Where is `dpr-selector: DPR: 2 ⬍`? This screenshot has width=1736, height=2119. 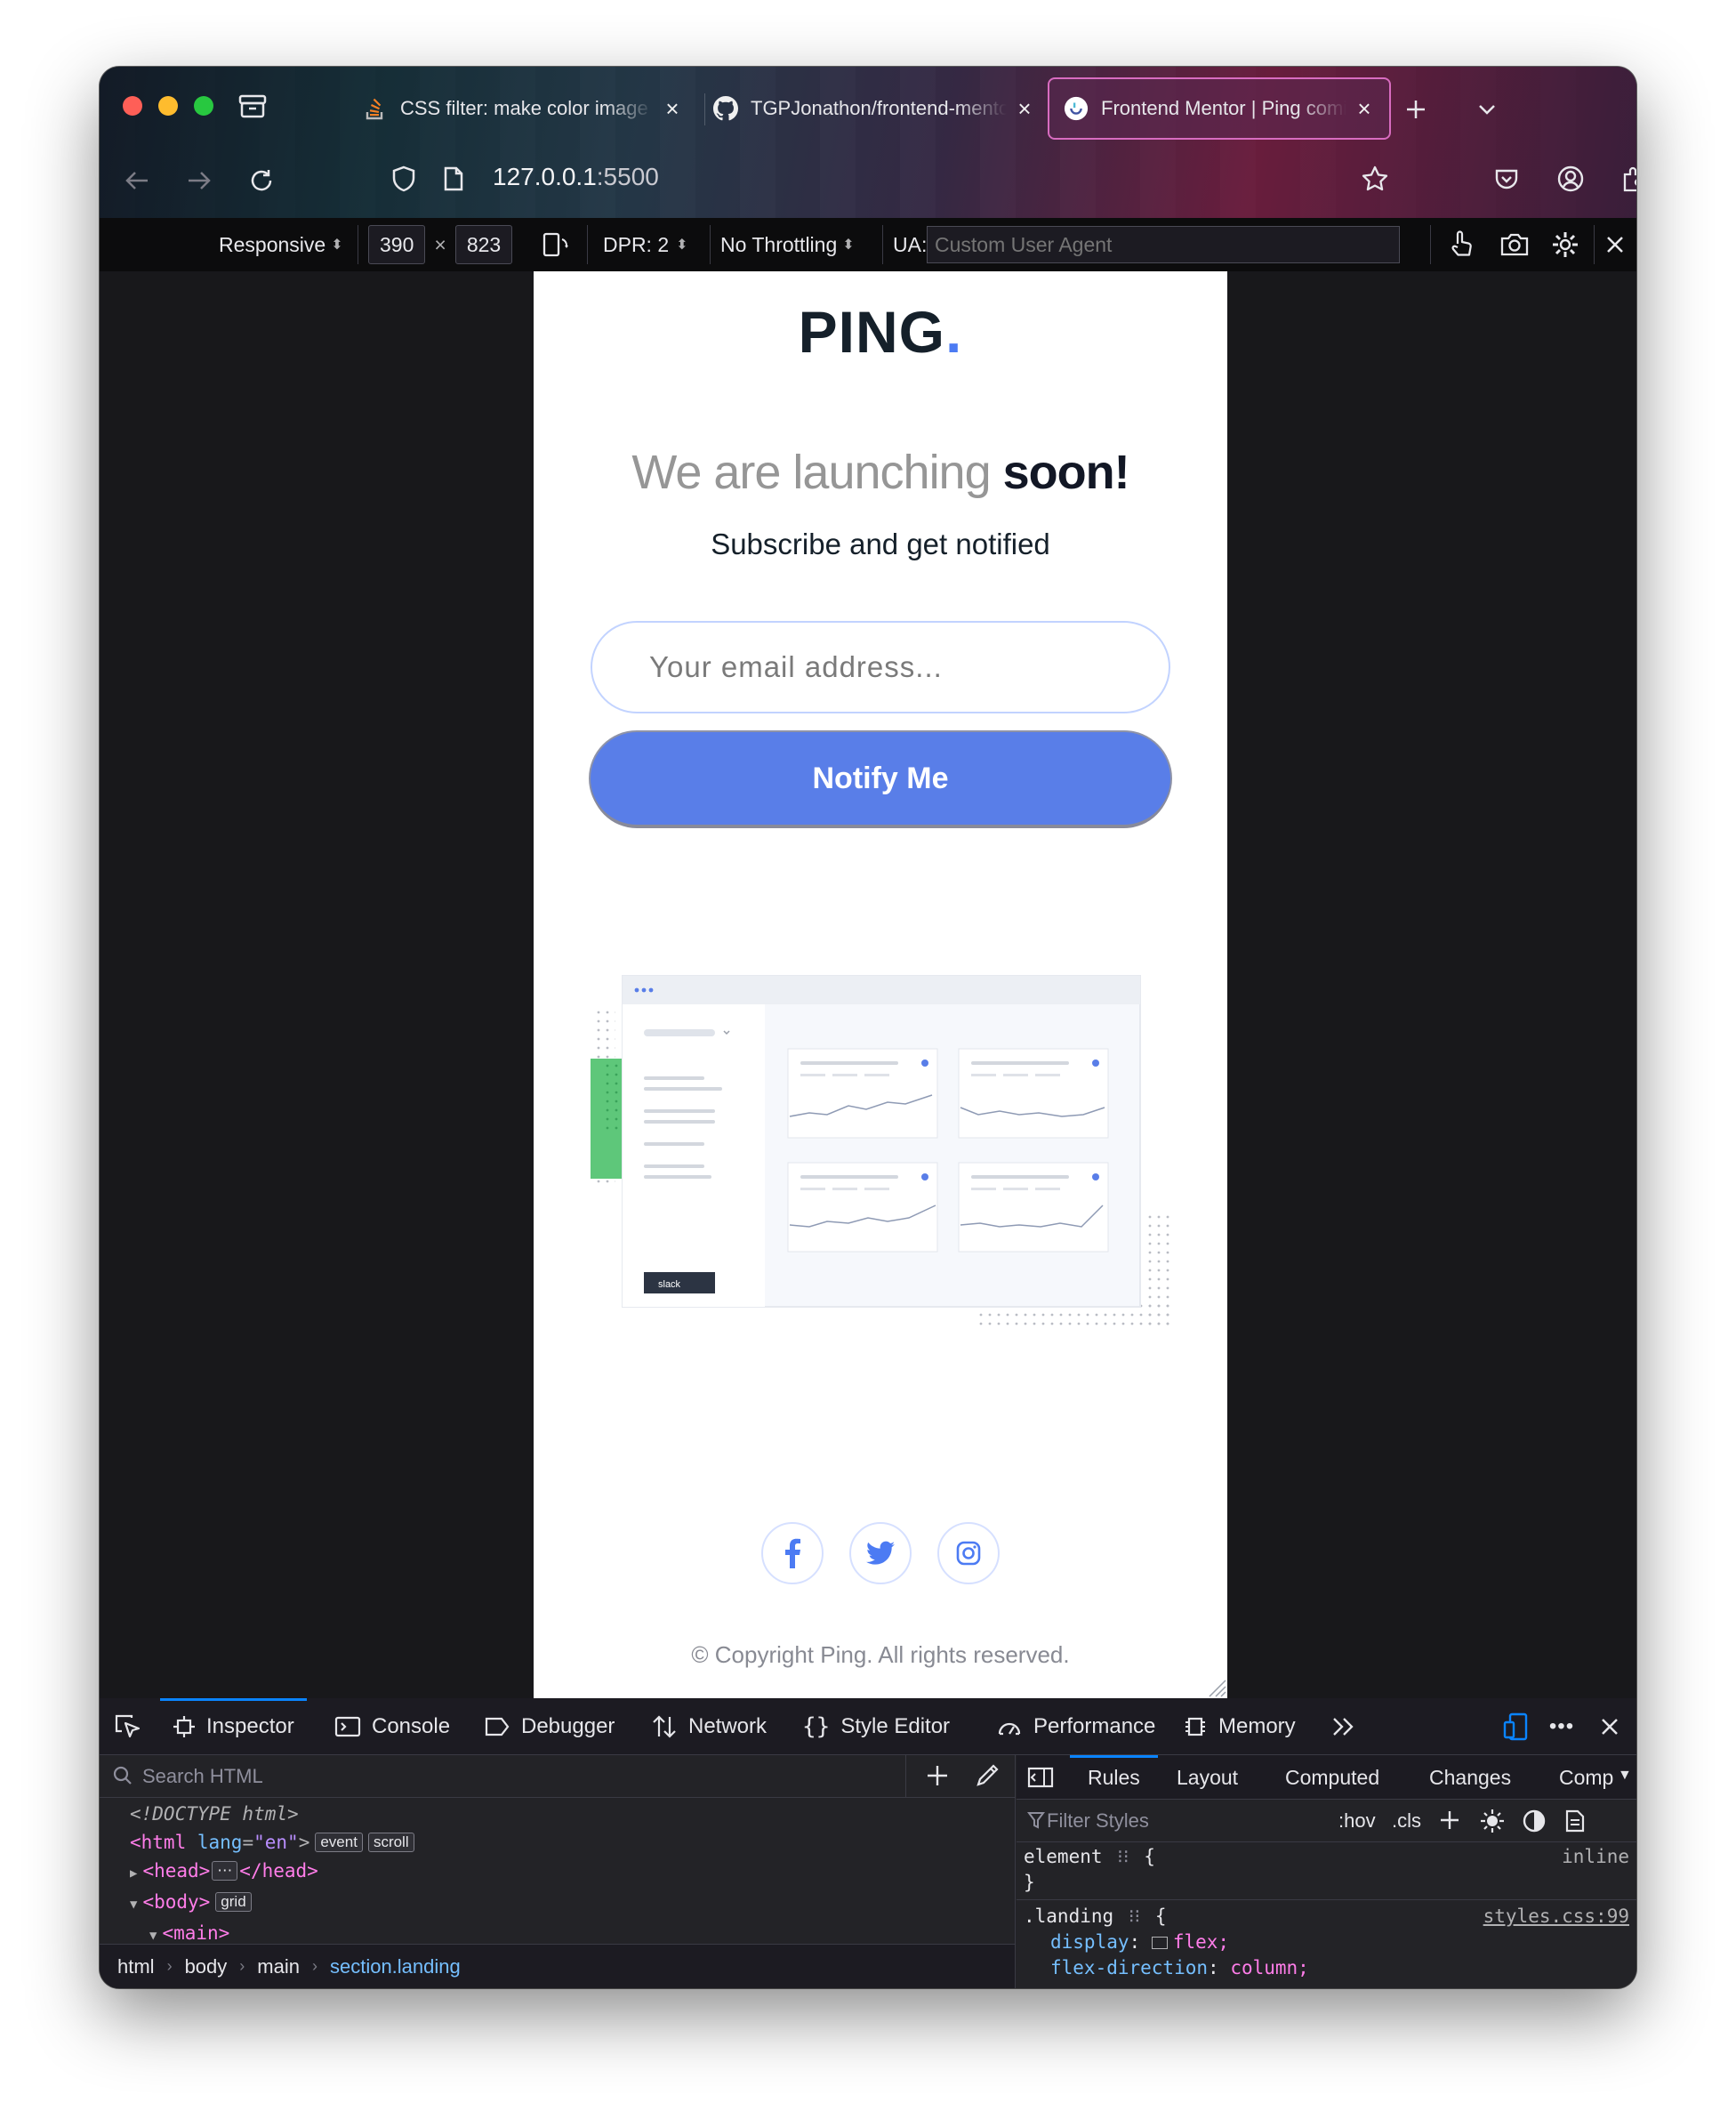 dpr-selector: DPR: 2 ⬍ is located at coordinates (645, 244).